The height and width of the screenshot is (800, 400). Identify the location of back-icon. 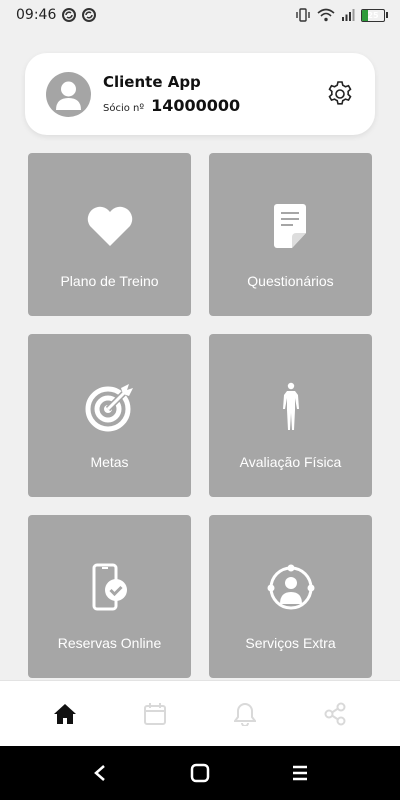
(100, 773).